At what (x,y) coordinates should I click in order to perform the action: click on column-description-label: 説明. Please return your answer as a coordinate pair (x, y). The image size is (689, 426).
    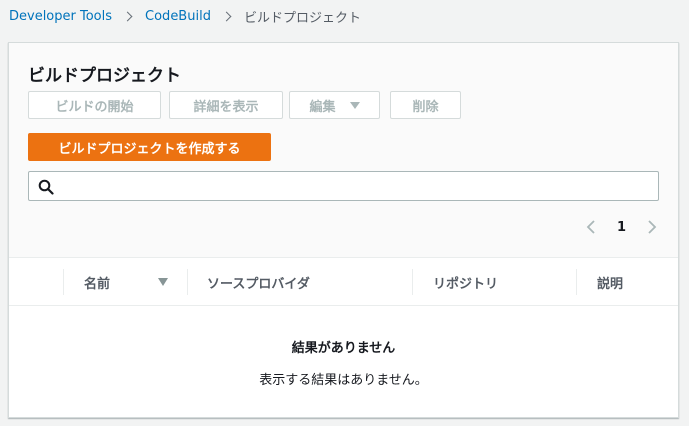
    Looking at the image, I should click on (610, 284).